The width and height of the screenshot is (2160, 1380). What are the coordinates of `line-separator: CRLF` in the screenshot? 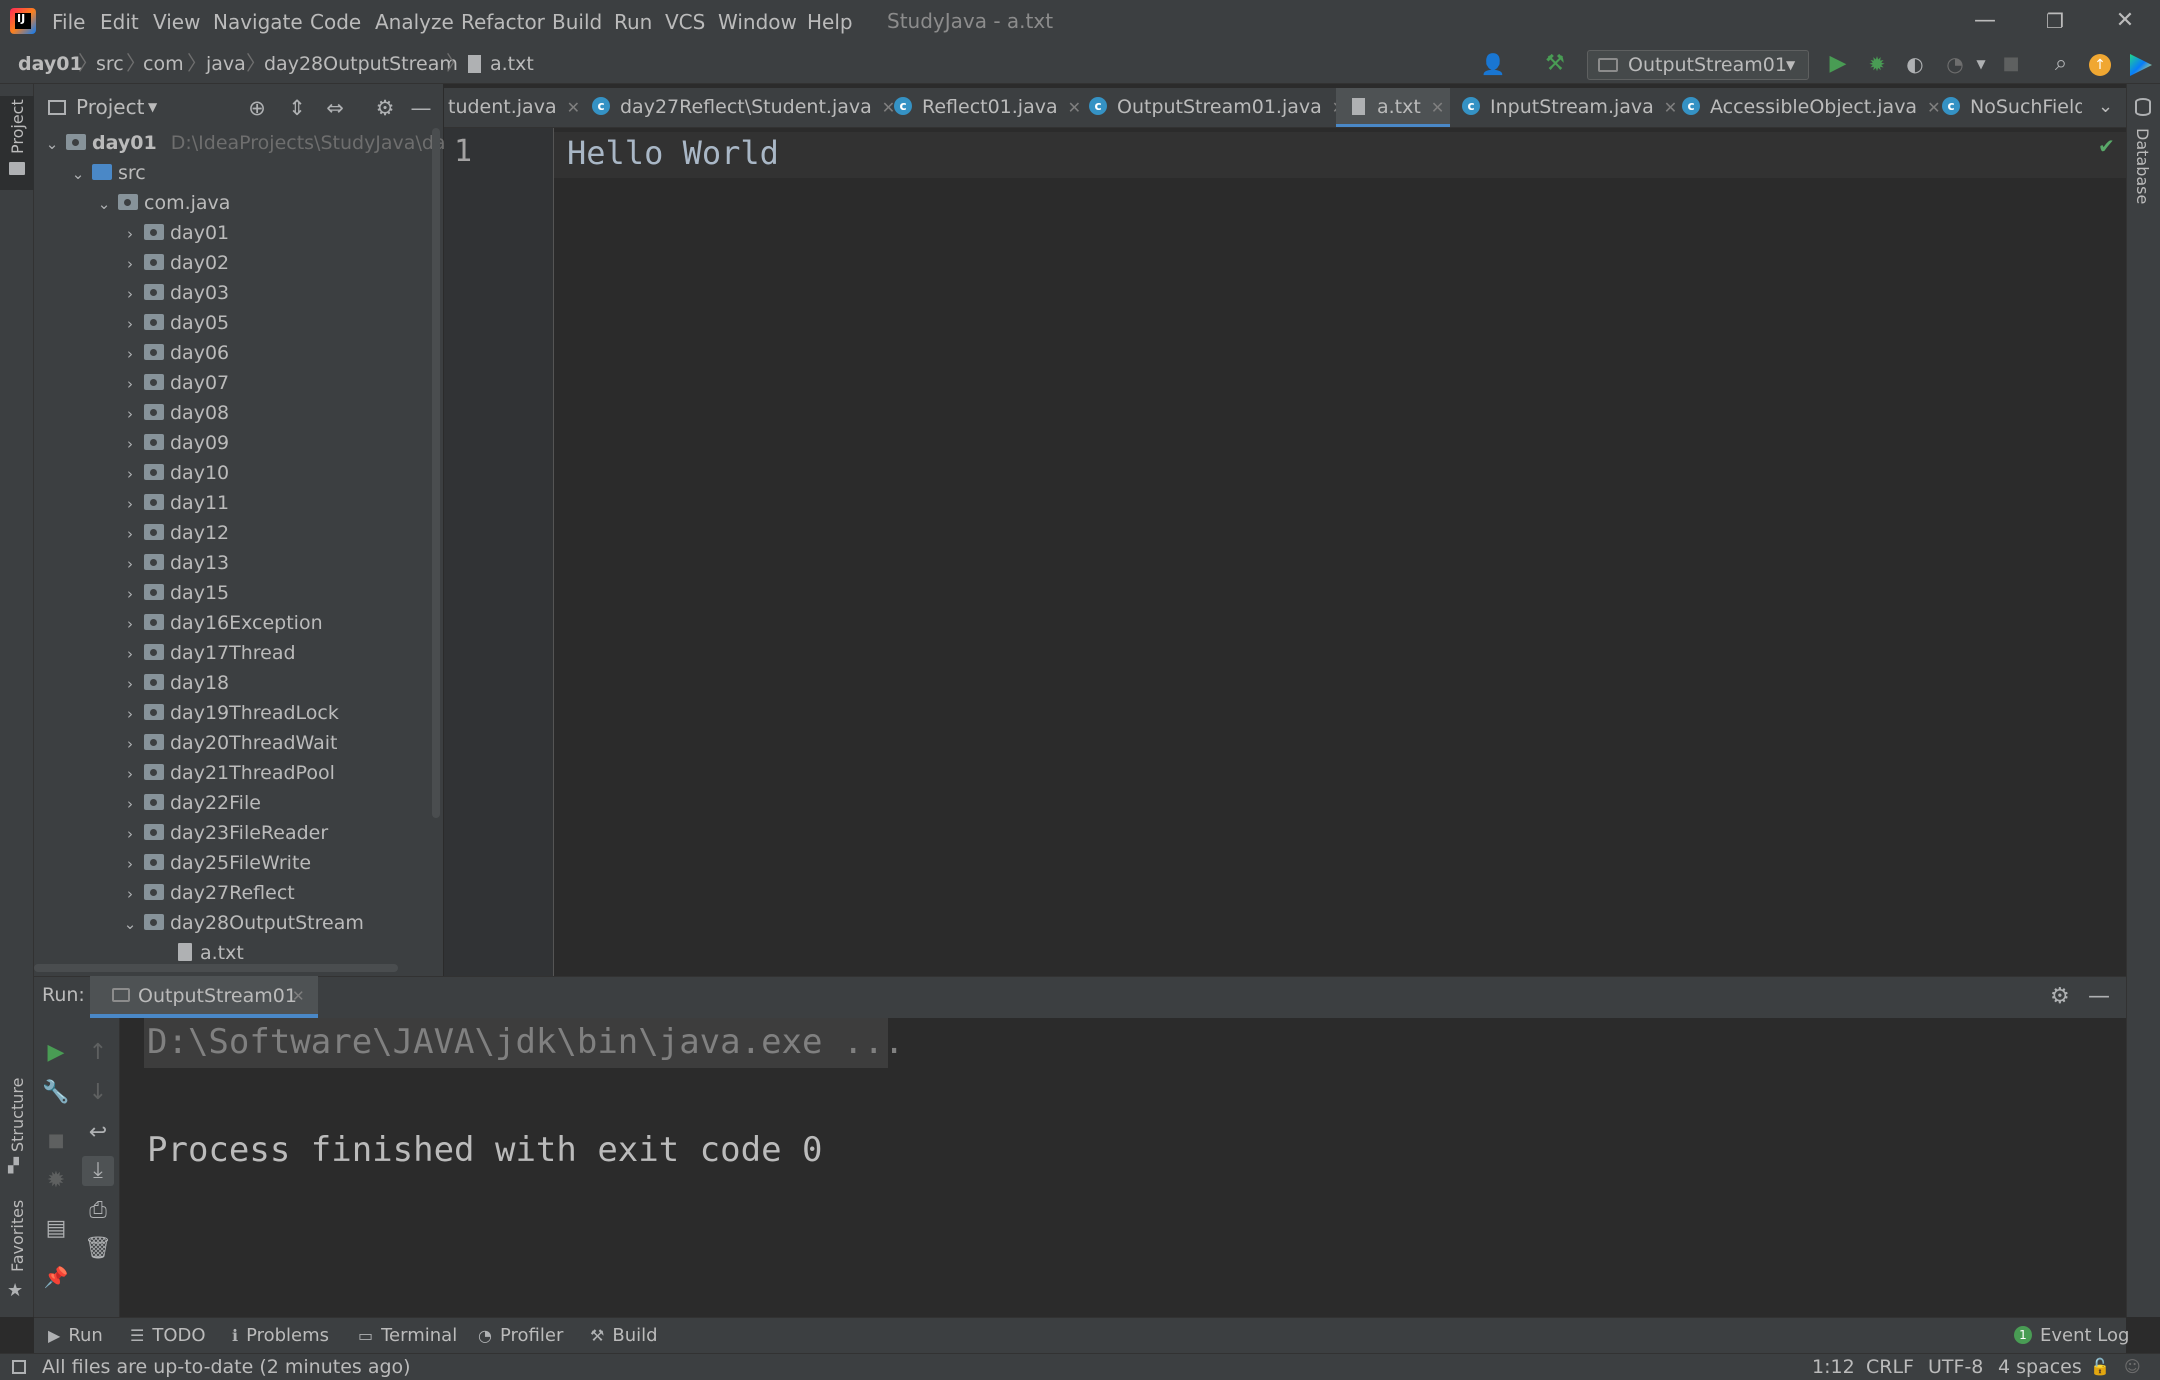 It's located at (1890, 1367).